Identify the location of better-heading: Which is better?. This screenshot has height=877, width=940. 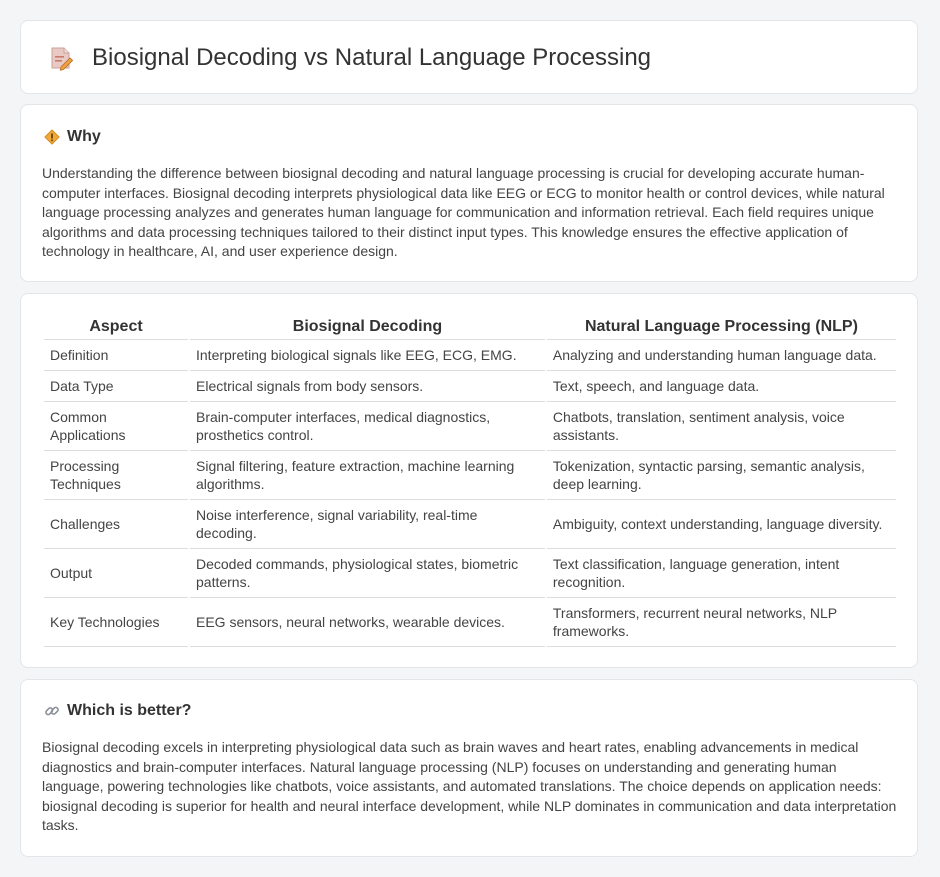
(129, 710).